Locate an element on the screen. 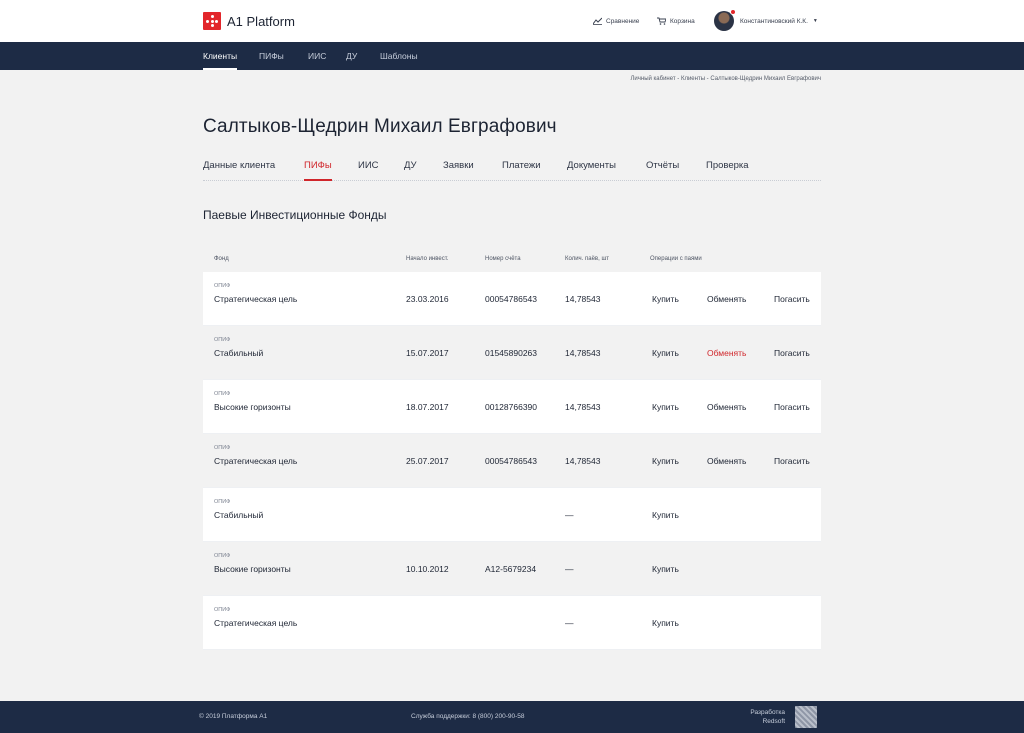 The width and height of the screenshot is (1024, 733). section-title: Паевые Инвестиционные Фонды is located at coordinates (295, 215).